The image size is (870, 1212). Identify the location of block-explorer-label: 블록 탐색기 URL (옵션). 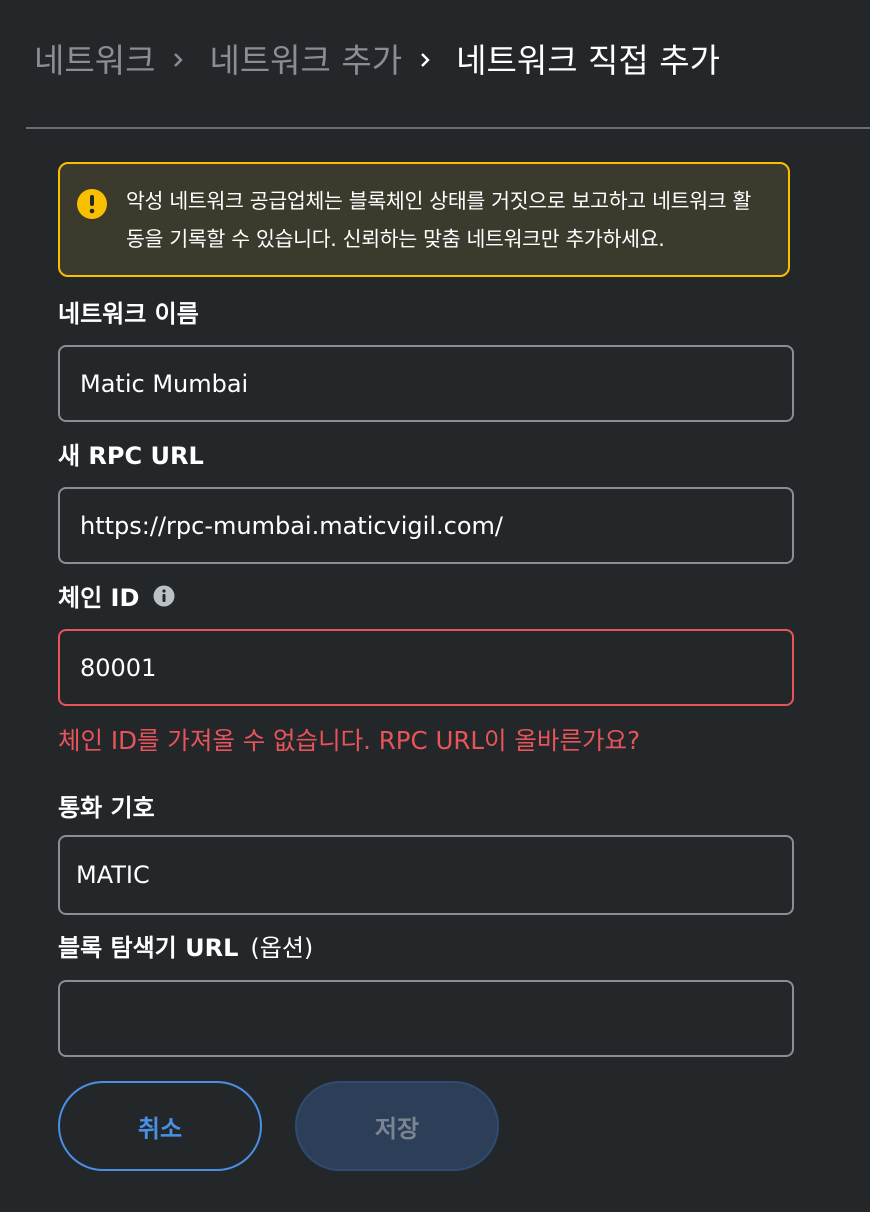
(185, 945).